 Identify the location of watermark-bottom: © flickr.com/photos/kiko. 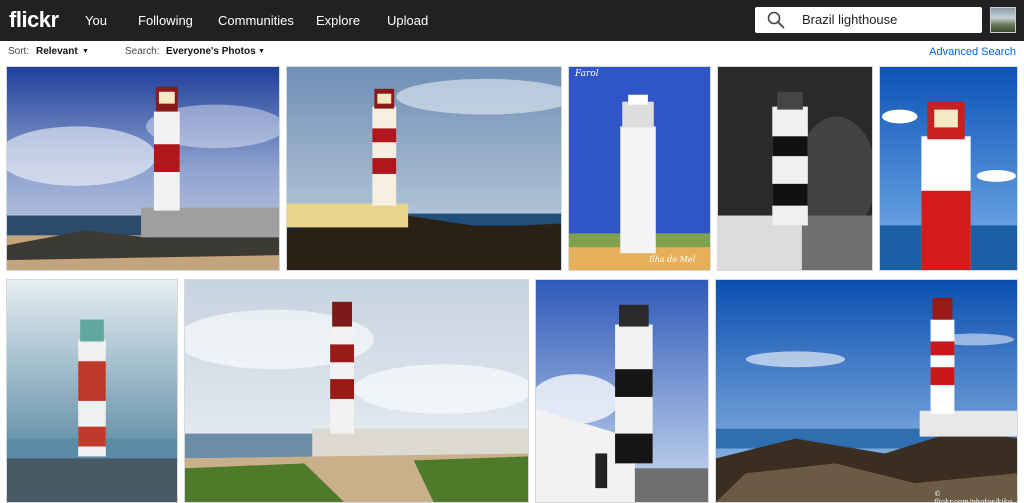
(973, 496).